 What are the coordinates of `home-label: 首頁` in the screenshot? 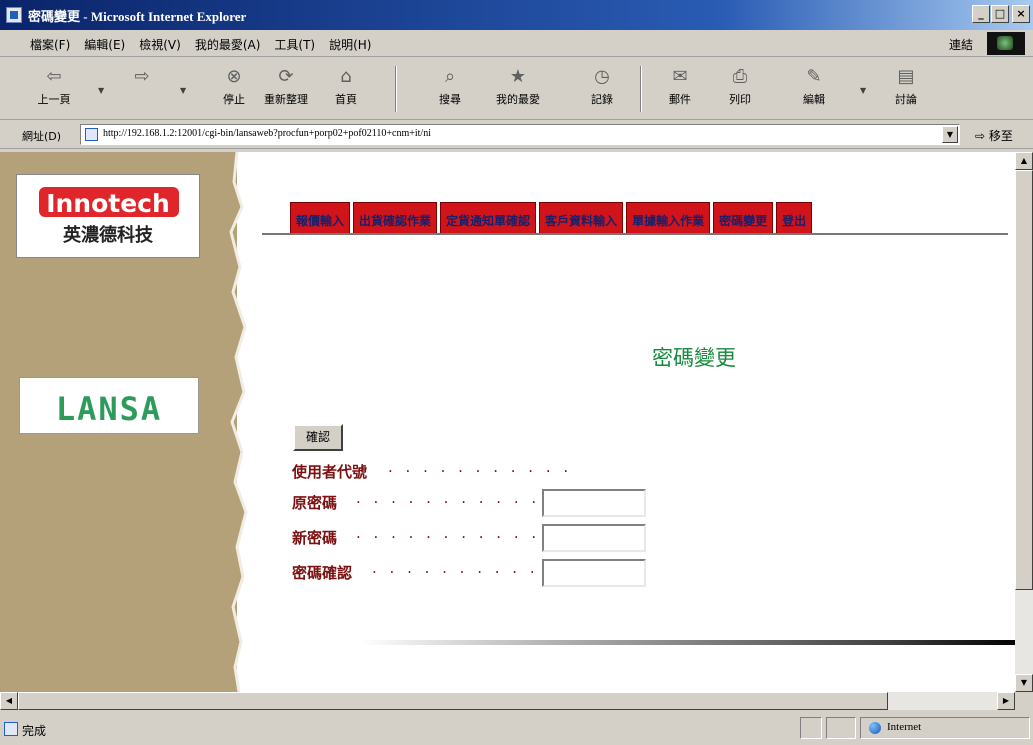 It's located at (346, 99).